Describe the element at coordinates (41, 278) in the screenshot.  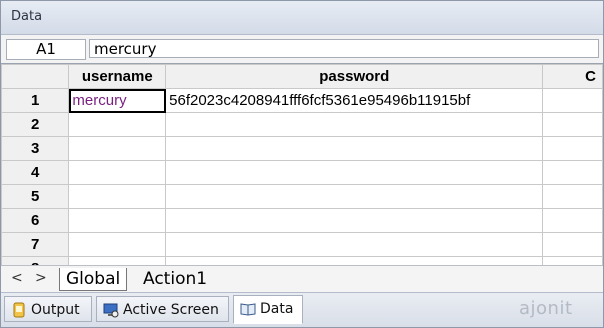
I see `sheet-next-button: >` at that location.